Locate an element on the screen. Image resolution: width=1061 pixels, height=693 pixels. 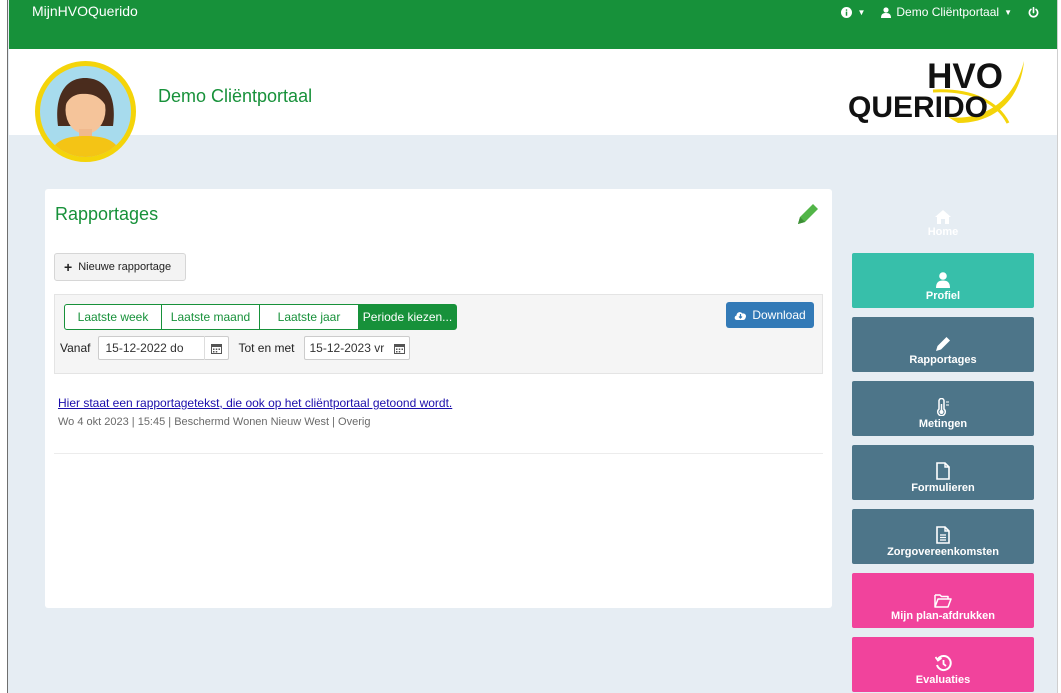
window-frame-left is located at coordinates (4, 346).